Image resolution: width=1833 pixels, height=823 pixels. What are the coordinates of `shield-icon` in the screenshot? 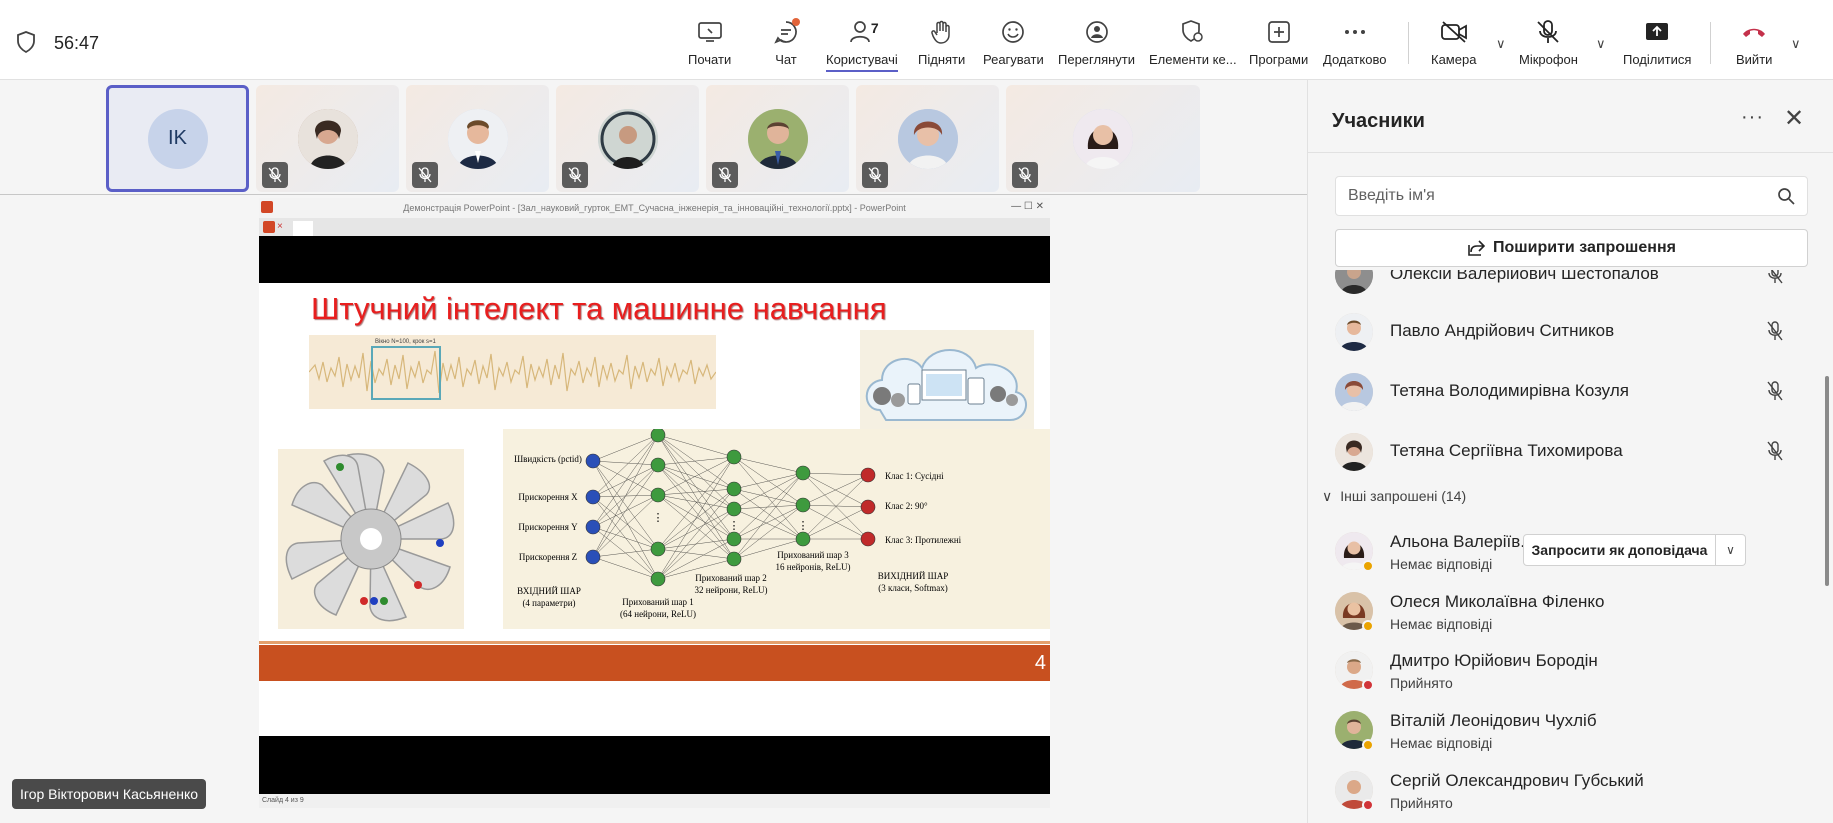 It's located at (26, 42).